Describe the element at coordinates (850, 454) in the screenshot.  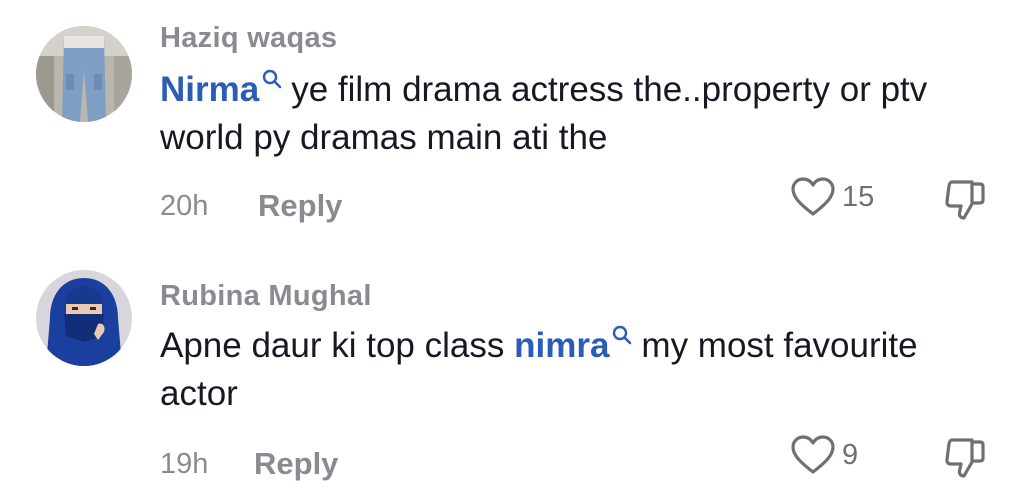
I see `like-count: 9` at that location.